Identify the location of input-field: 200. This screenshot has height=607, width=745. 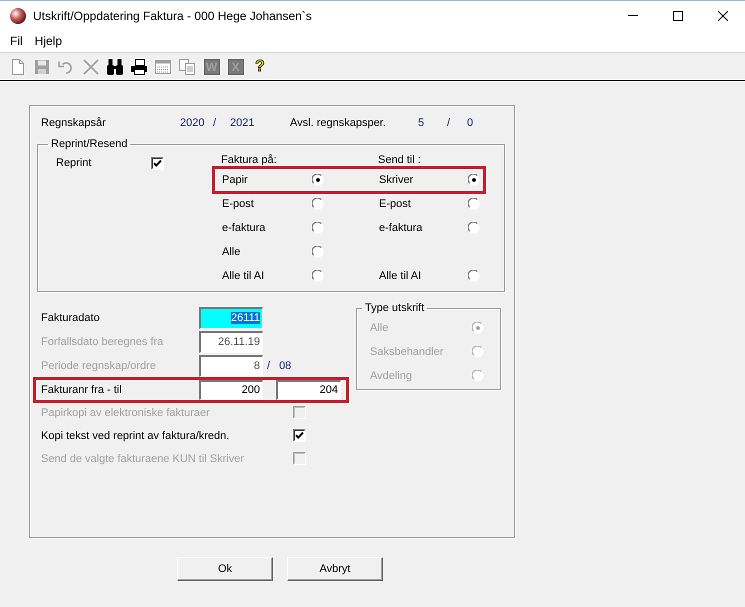
(231, 390).